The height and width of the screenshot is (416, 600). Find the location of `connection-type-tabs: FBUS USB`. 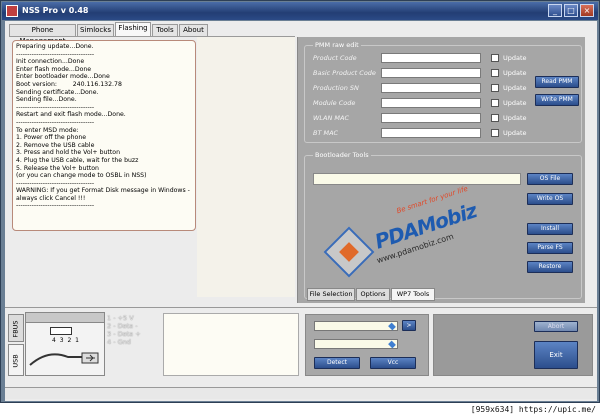

connection-type-tabs: FBUS USB is located at coordinates (16, 345).